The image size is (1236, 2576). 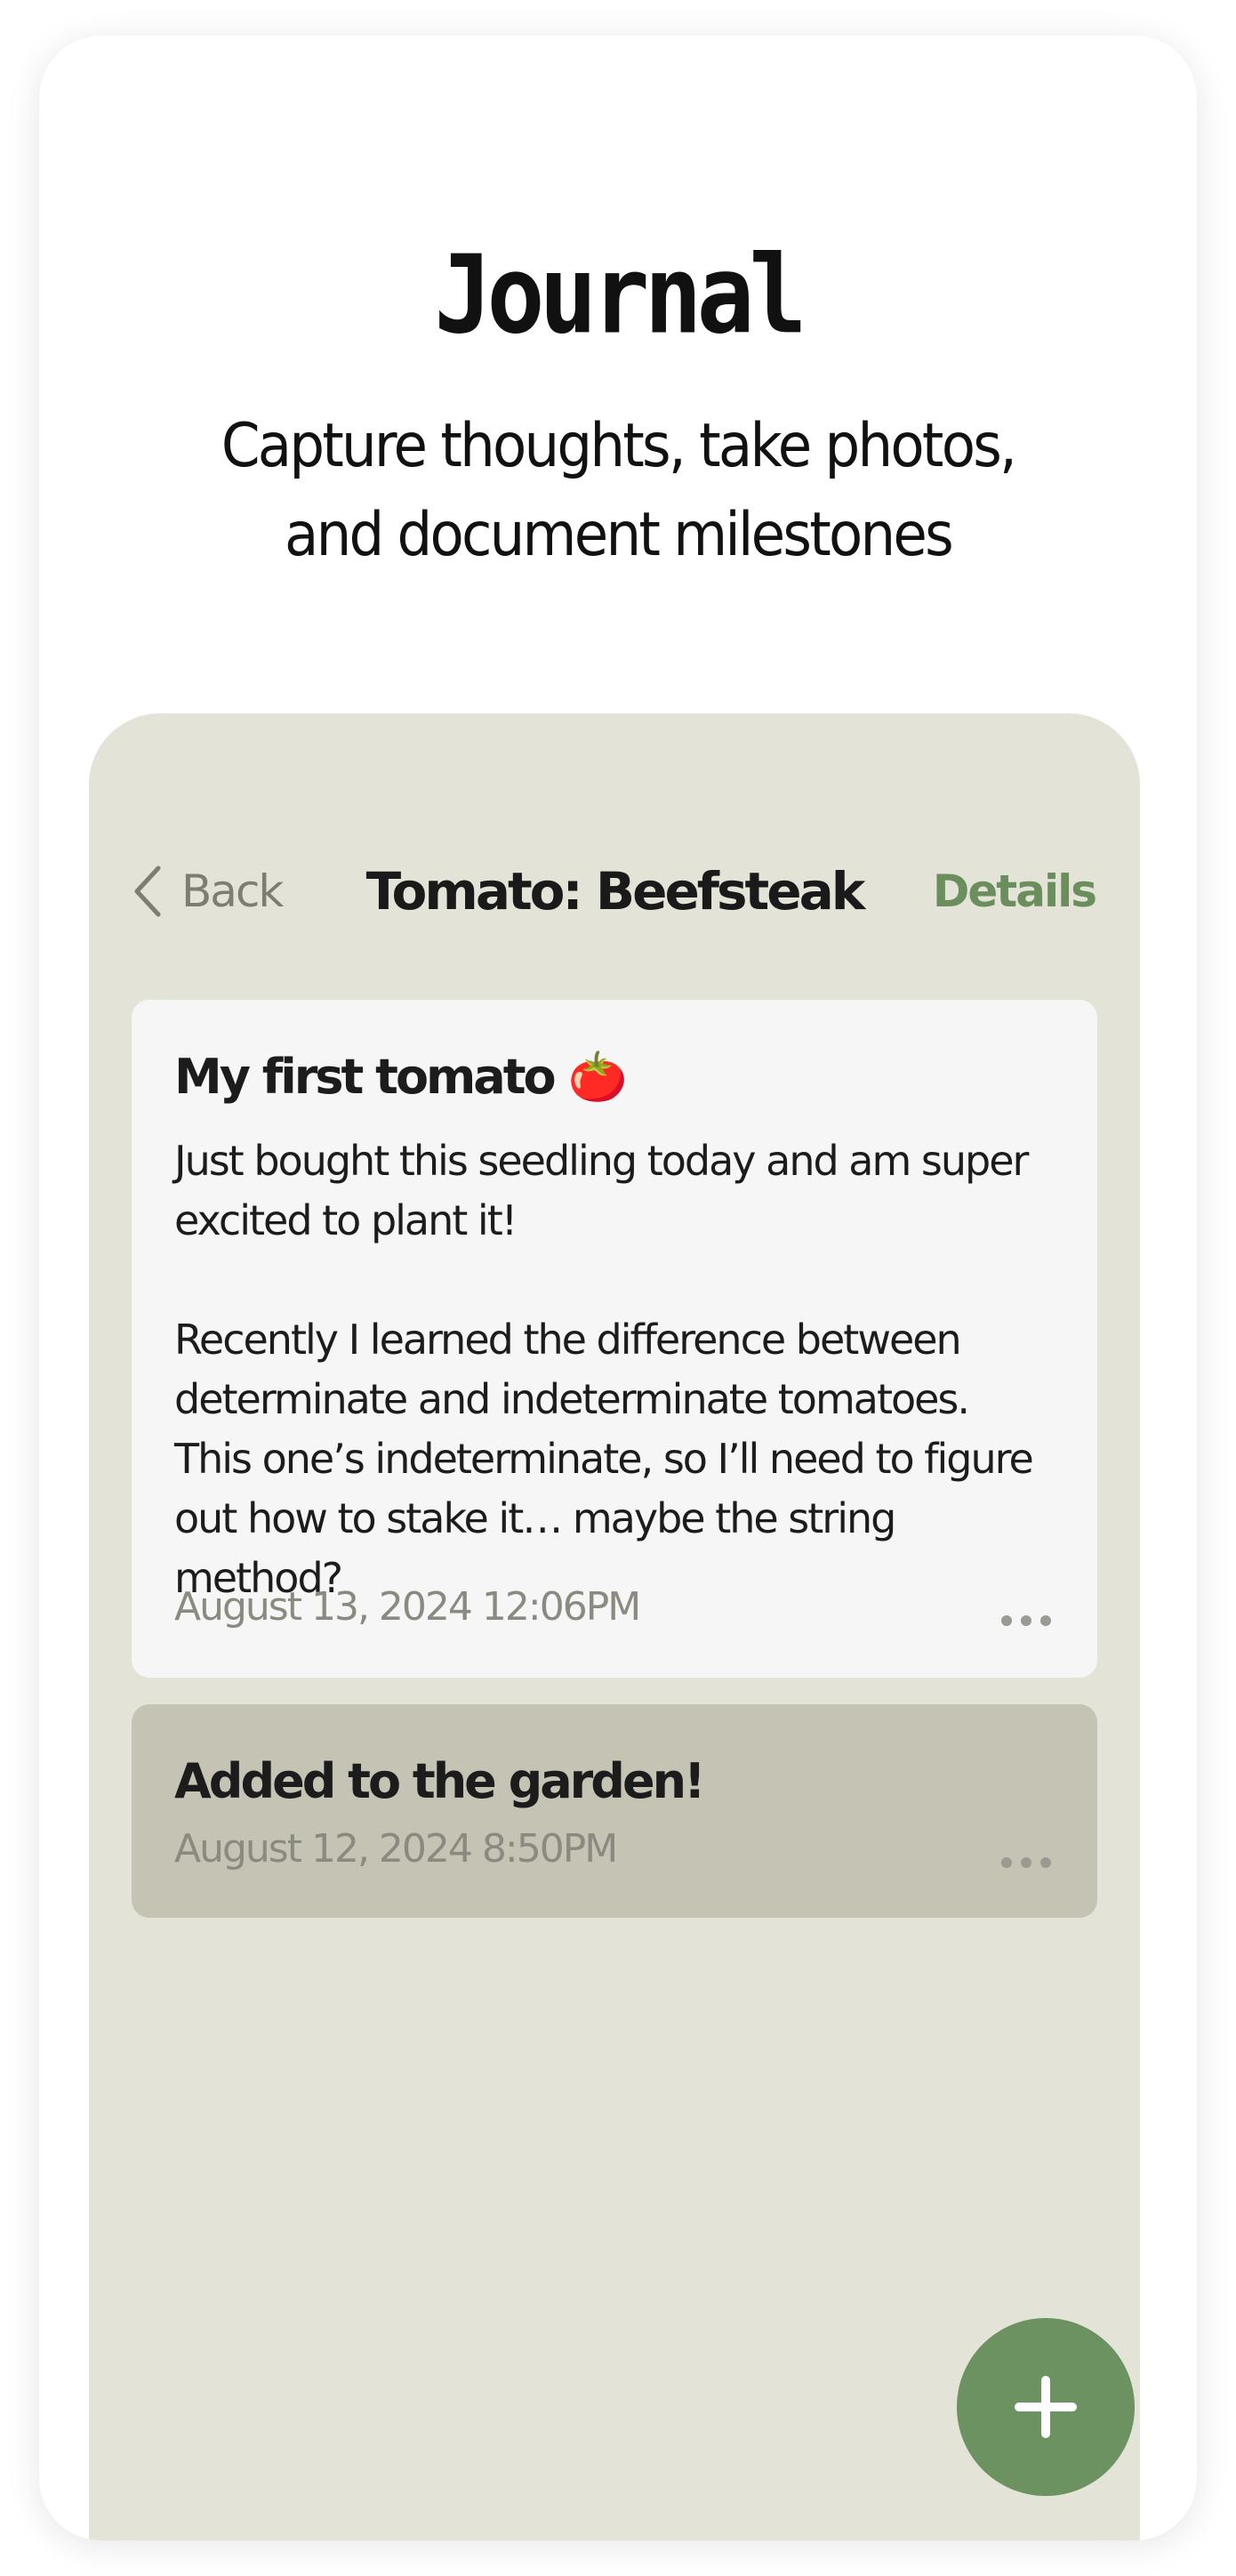 I want to click on entry-date: August 12, 2024 8:50PM, so click(x=396, y=1849).